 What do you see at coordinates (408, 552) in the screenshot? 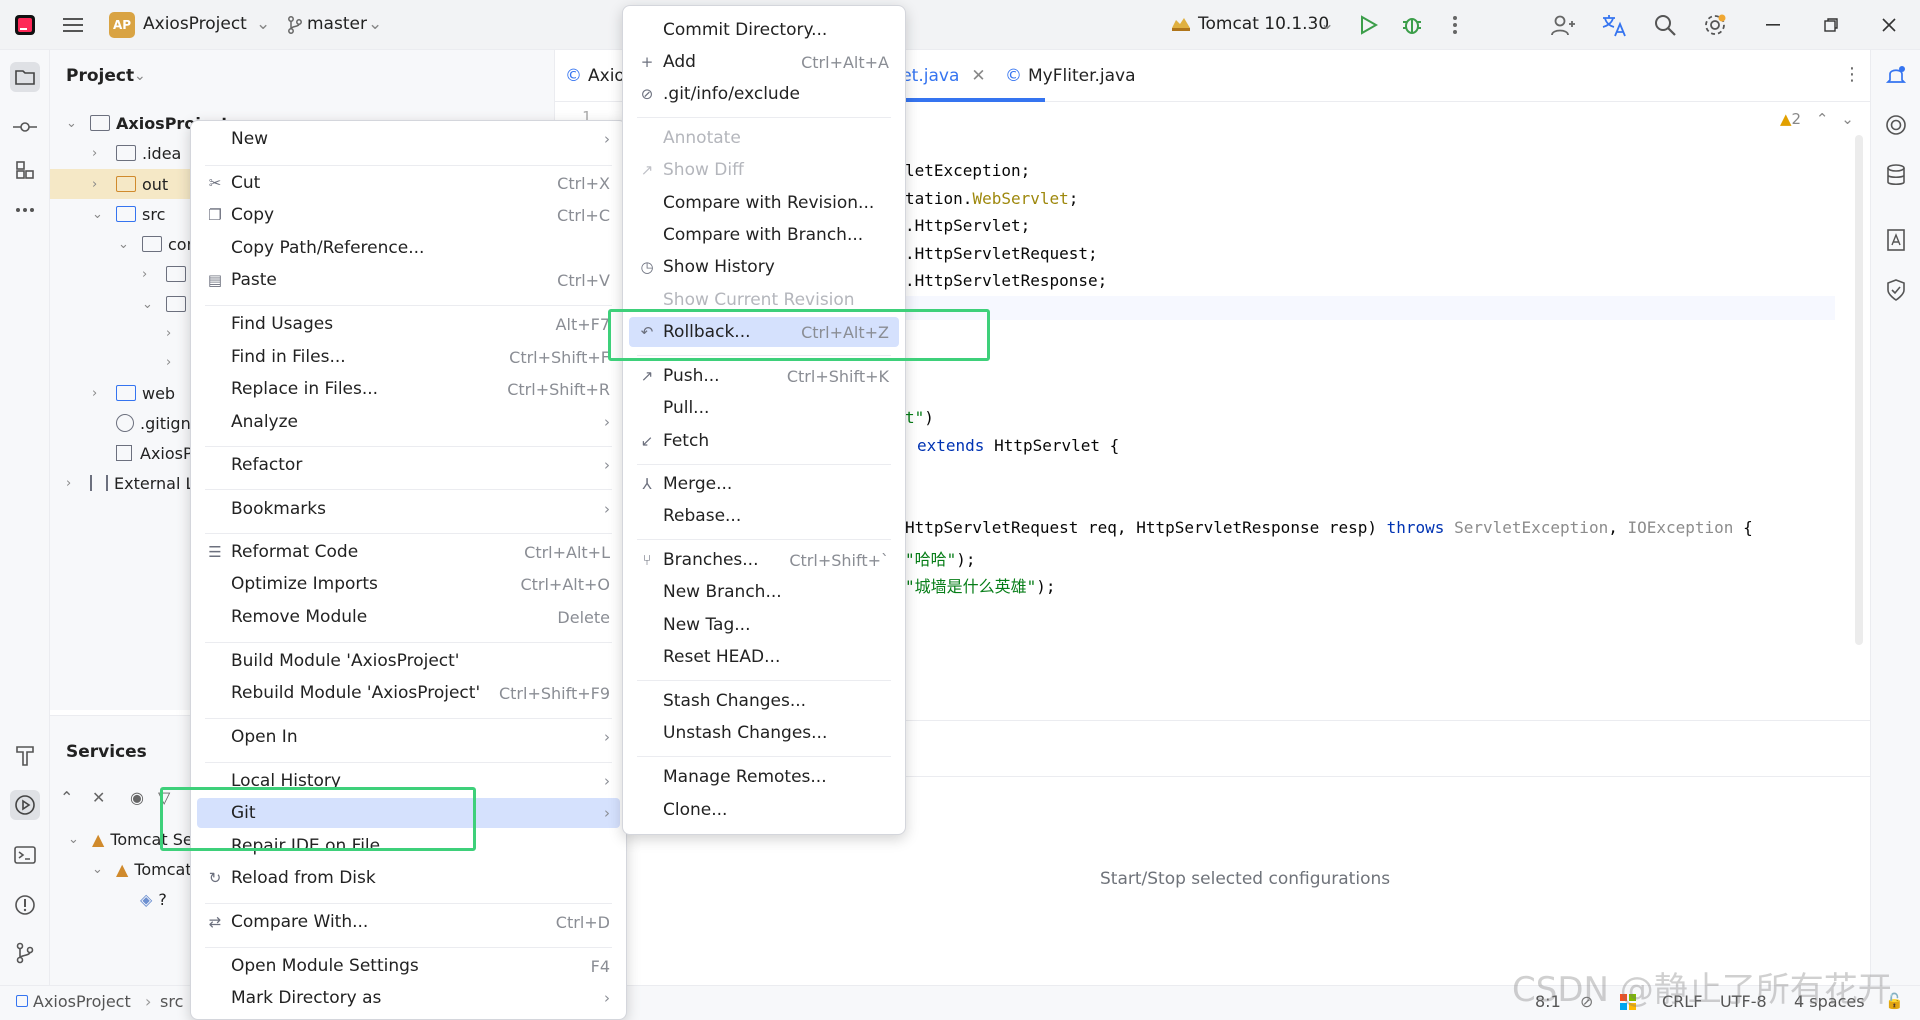
I see `menu-item-reformat-code: ☰ Reformat Code Ctrl+Alt+L` at bounding box center [408, 552].